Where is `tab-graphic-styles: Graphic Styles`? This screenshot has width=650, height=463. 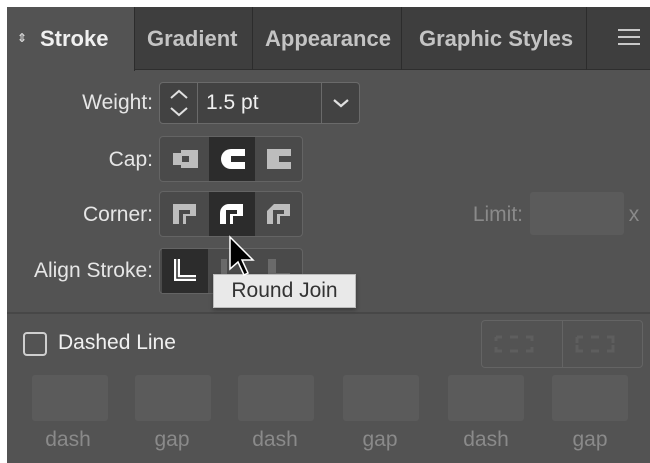
tab-graphic-styles: Graphic Styles is located at coordinates (494, 38).